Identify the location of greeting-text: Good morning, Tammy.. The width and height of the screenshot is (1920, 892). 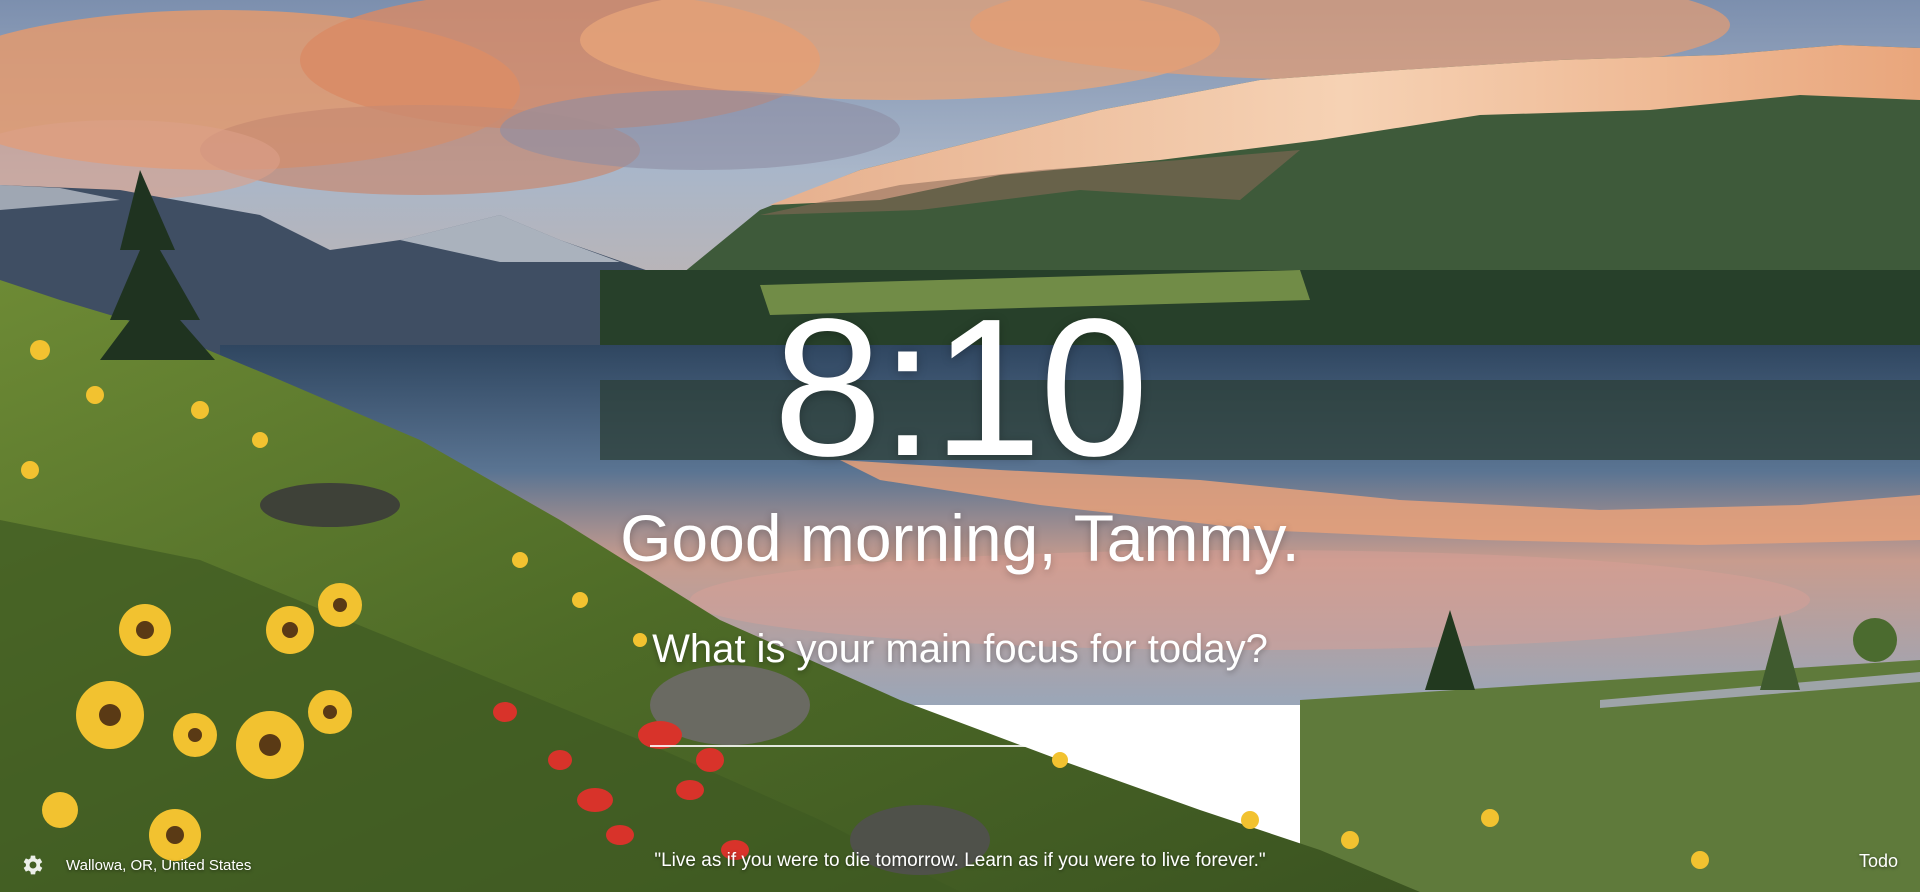
(960, 538).